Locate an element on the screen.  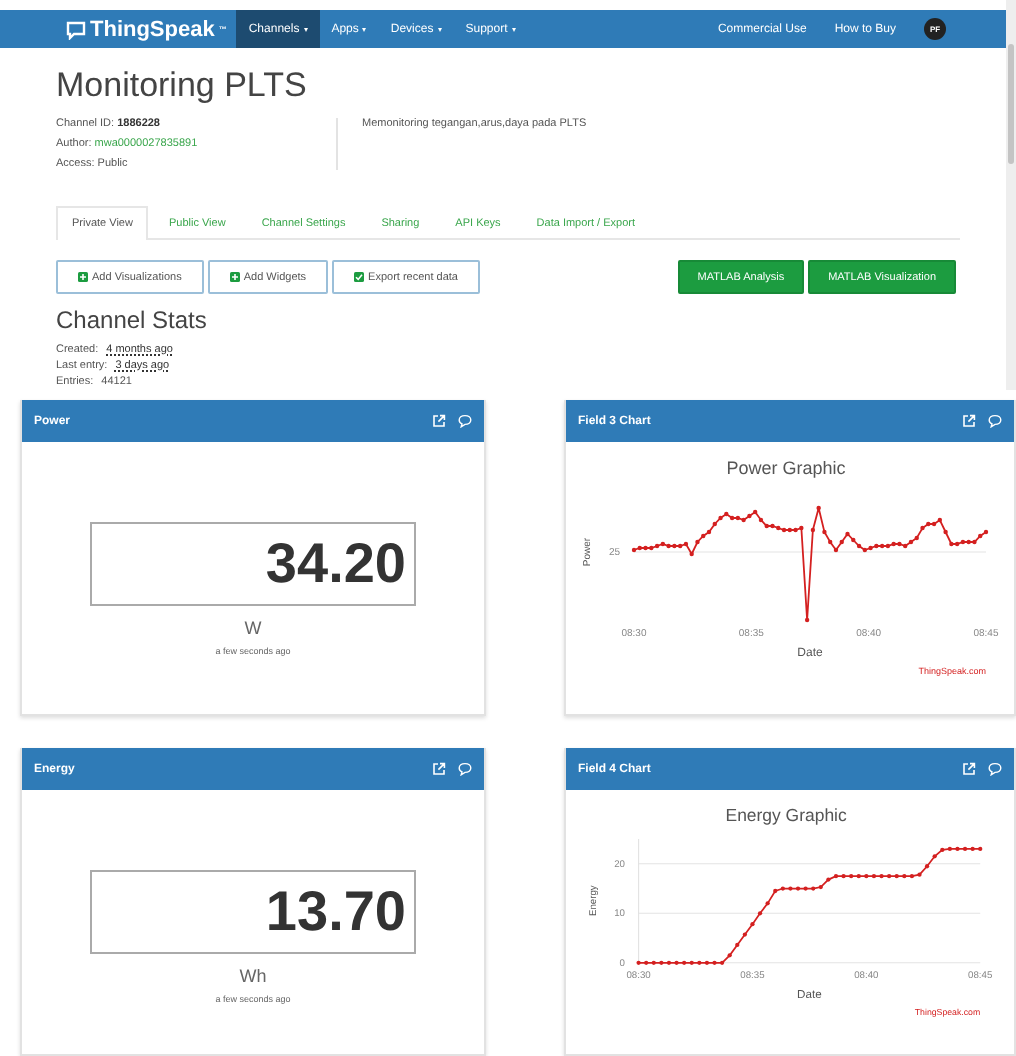
channel-title: Monitoring PLTS is located at coordinates (182, 86).